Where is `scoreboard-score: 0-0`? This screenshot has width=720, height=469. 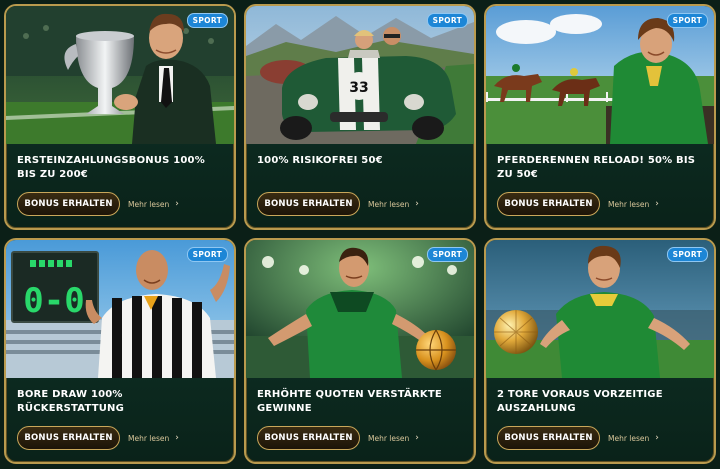
scoreboard-score: 0-0 is located at coordinates (53, 301).